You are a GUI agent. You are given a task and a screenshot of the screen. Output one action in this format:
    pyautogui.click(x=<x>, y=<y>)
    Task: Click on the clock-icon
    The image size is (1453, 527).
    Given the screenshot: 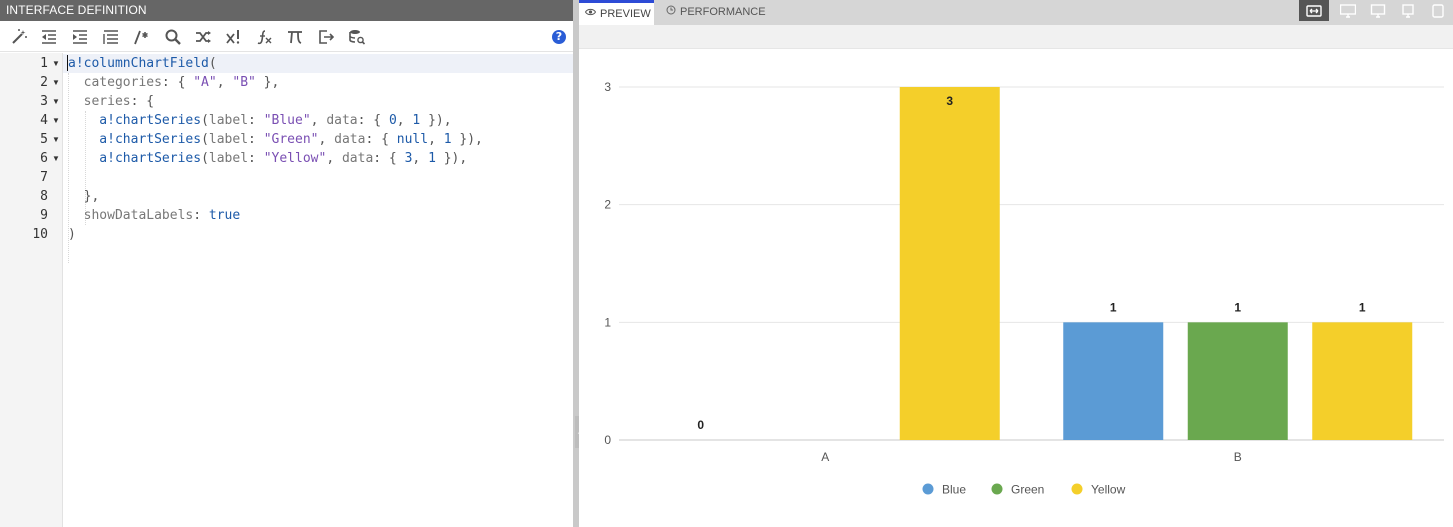 What is the action you would take?
    pyautogui.click(x=671, y=13)
    